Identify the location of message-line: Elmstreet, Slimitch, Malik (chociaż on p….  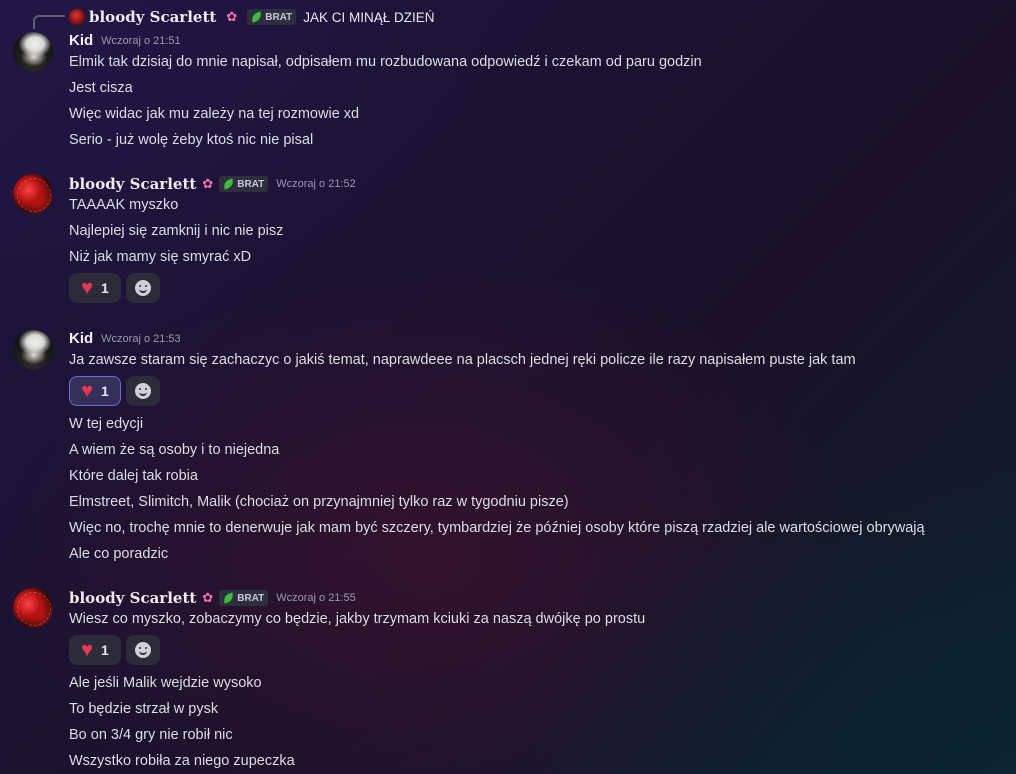
(319, 502).